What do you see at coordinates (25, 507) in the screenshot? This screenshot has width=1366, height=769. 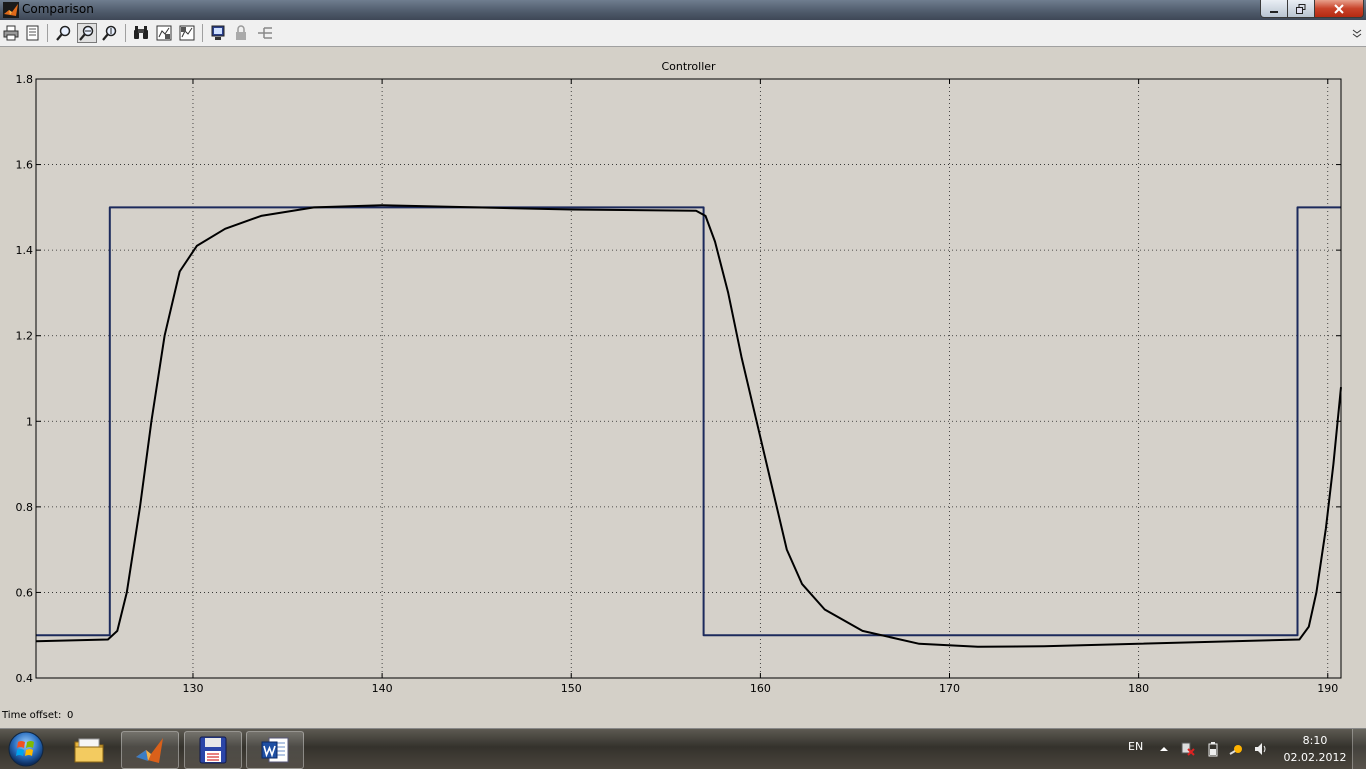 I see `y-tick-label: 0.8` at bounding box center [25, 507].